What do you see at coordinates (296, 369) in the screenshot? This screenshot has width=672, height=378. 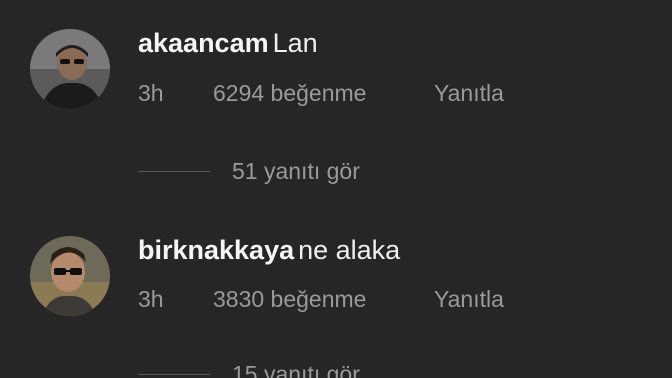 I see `view-replies-button: 15 yanıtı gör` at bounding box center [296, 369].